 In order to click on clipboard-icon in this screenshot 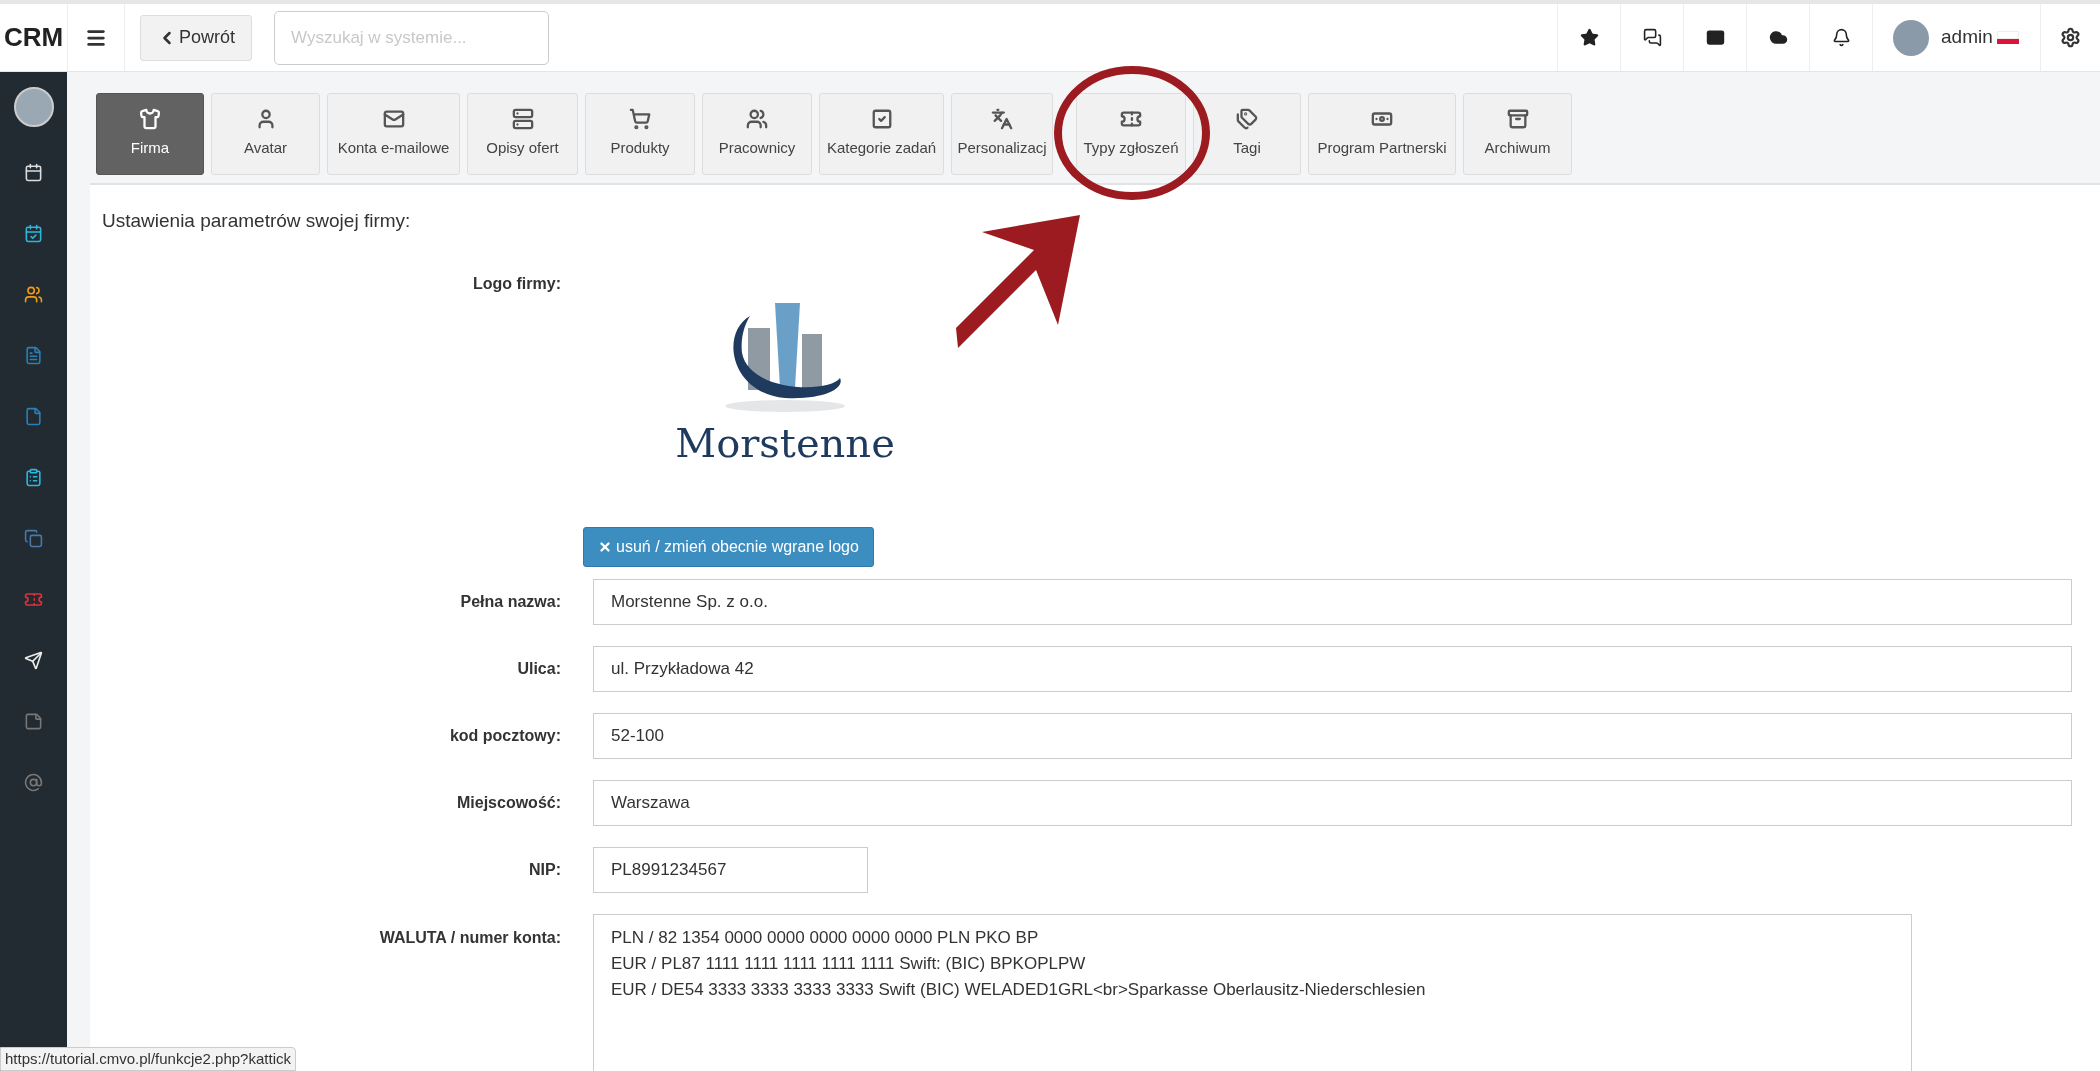, I will do `click(33, 477)`.